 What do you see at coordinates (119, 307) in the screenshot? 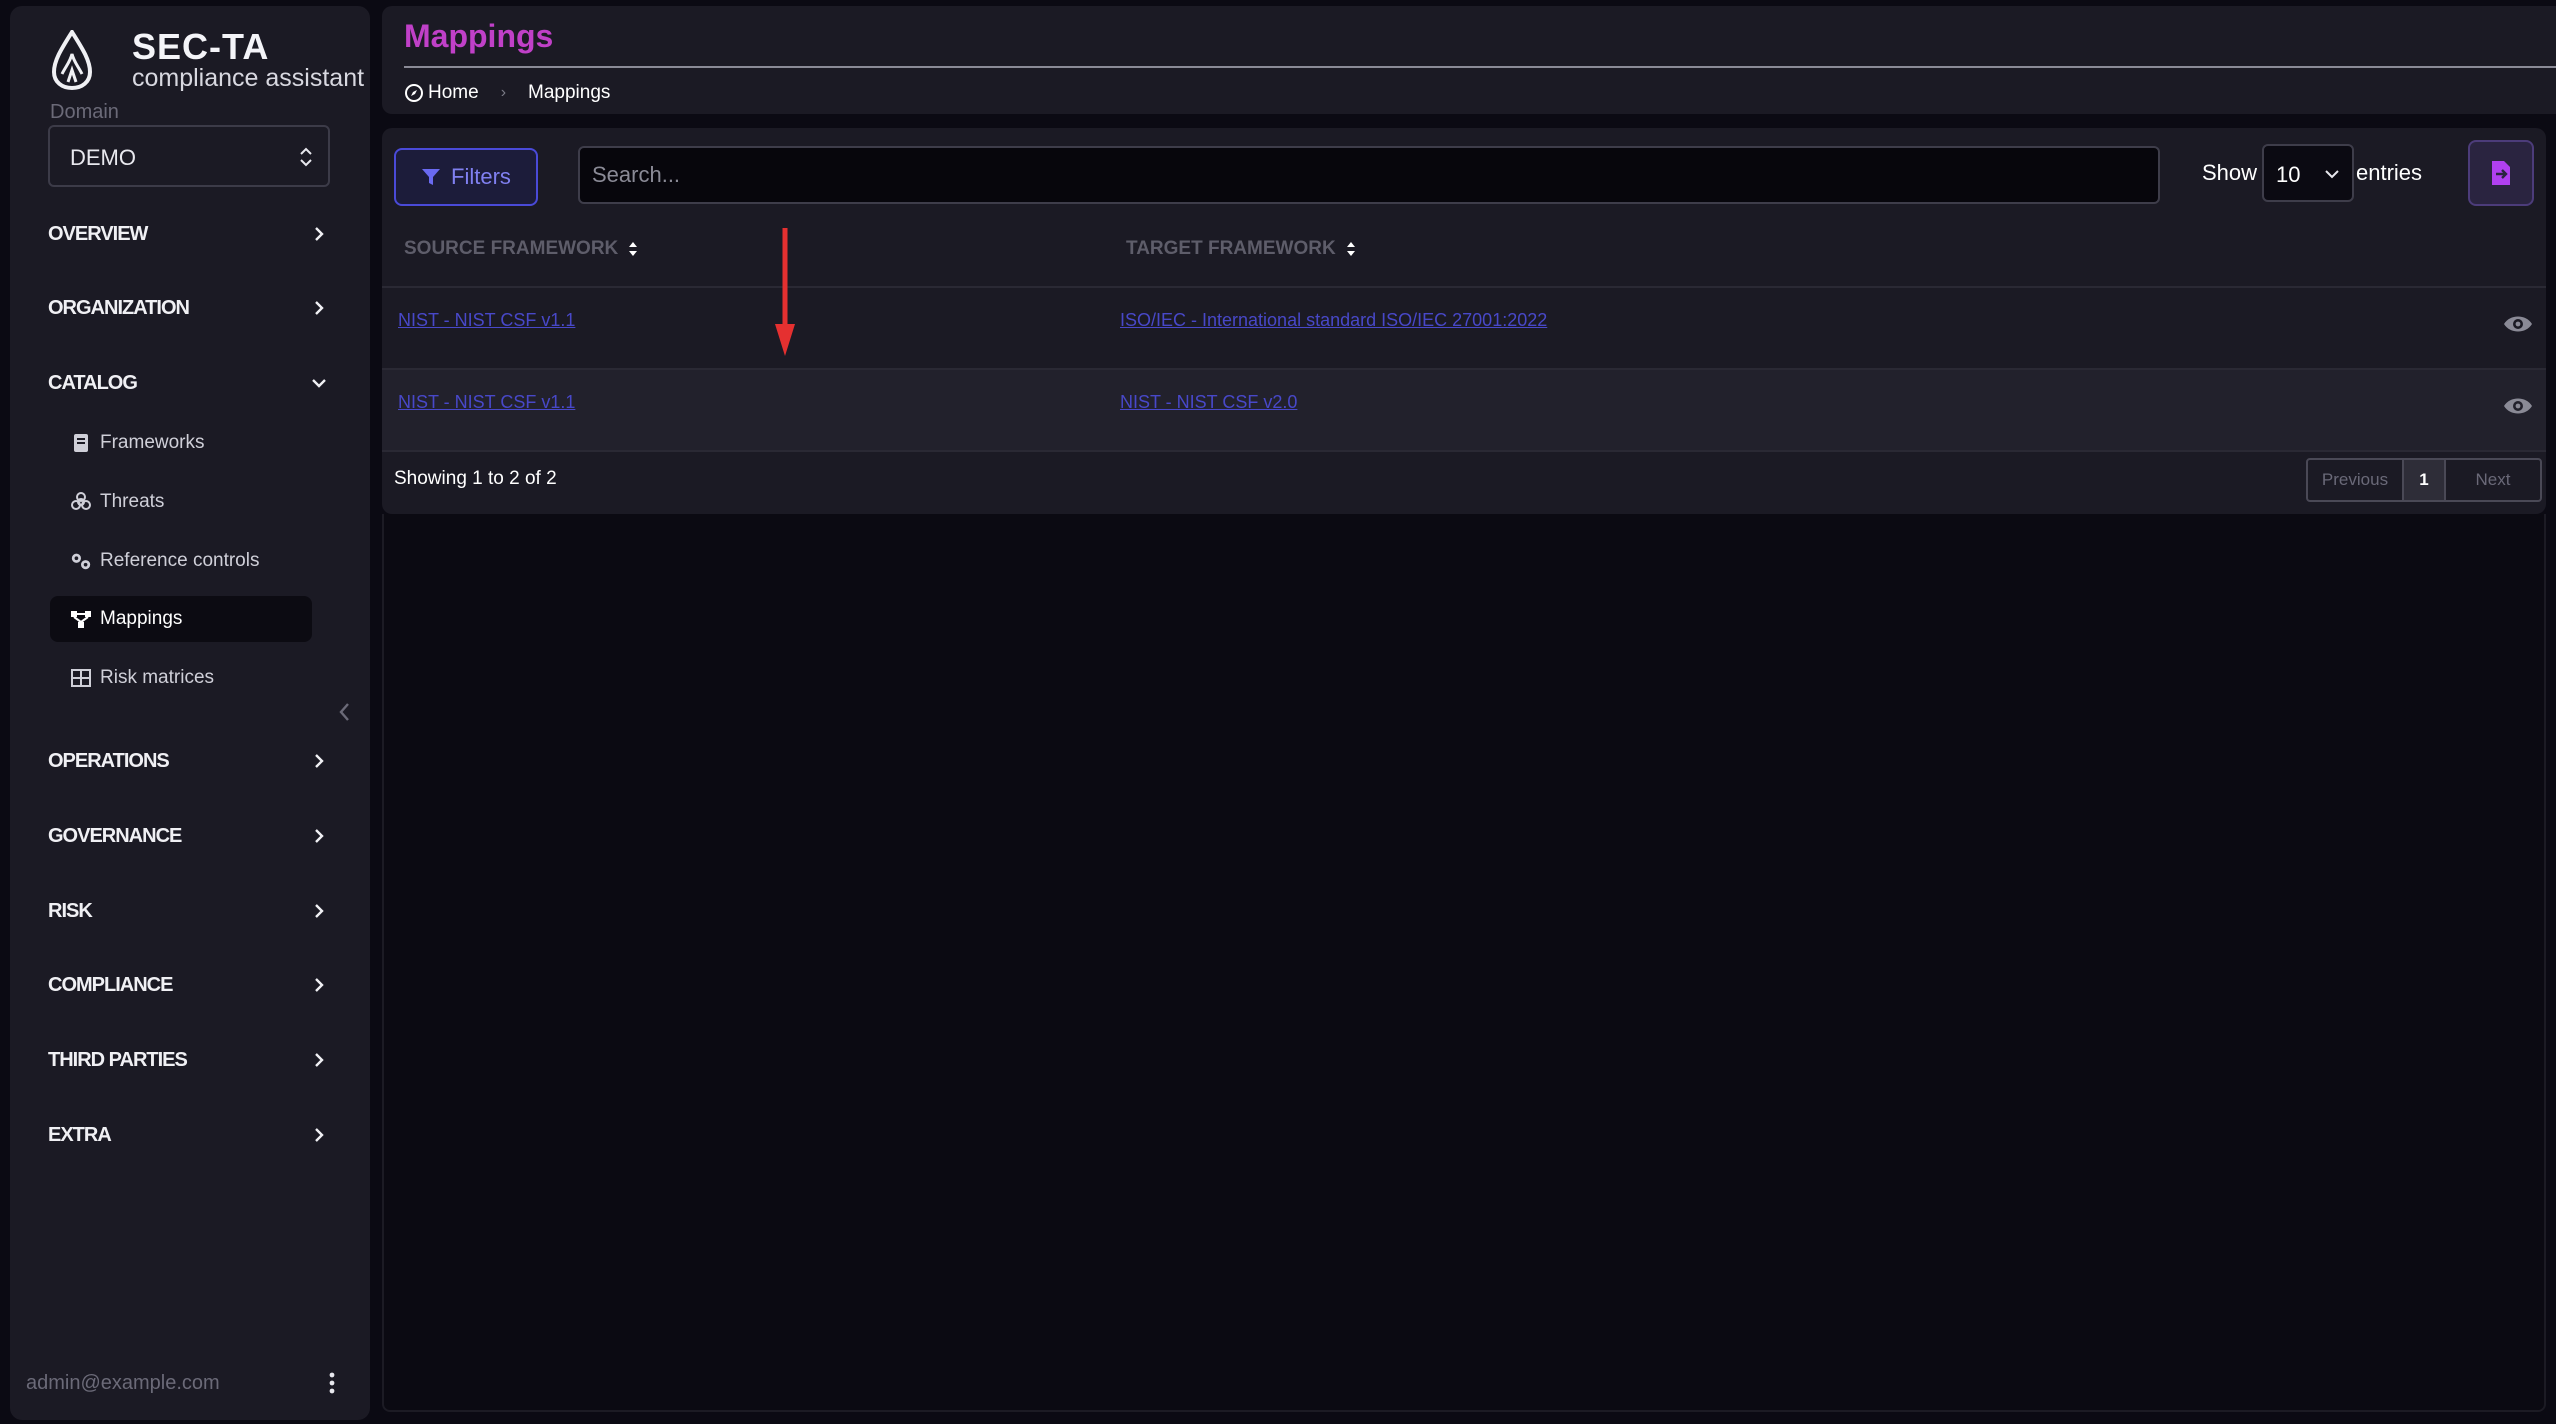
I see `nav-group-label: ORGANIZATION` at bounding box center [119, 307].